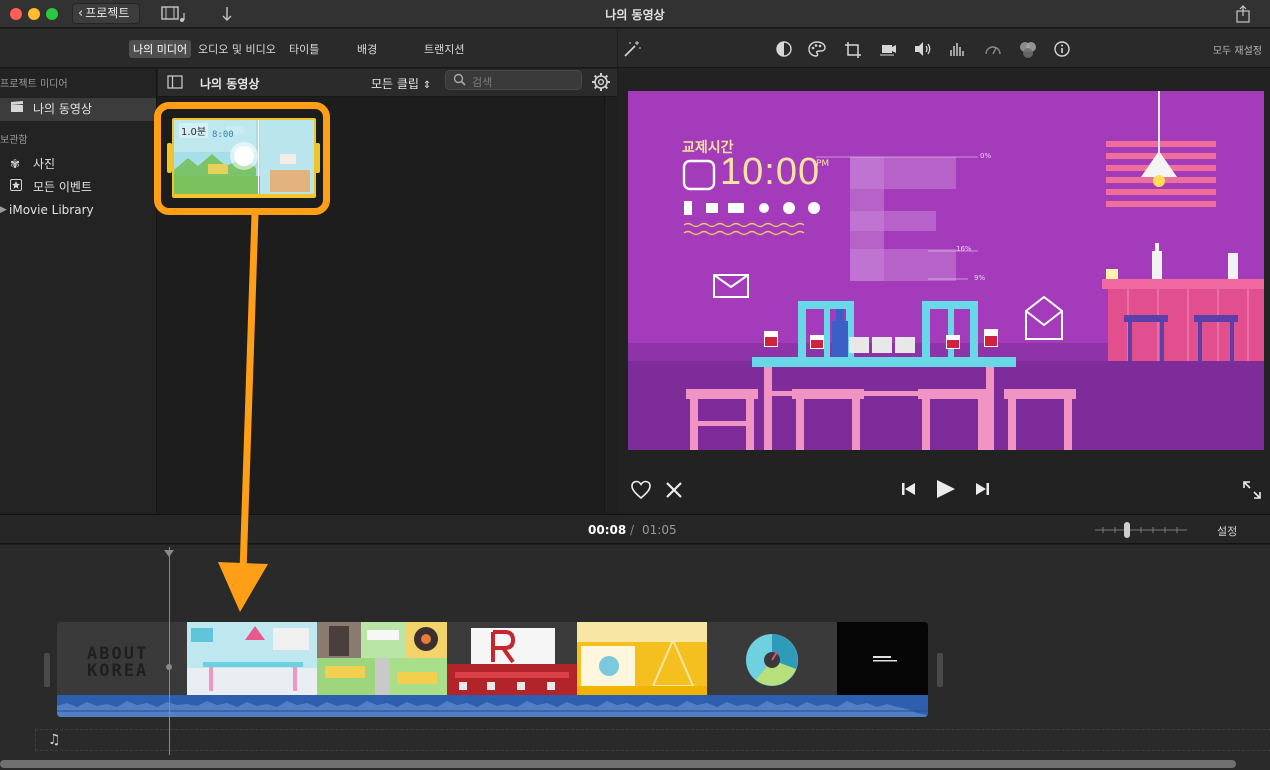  I want to click on zoom-slider, so click(1141, 531).